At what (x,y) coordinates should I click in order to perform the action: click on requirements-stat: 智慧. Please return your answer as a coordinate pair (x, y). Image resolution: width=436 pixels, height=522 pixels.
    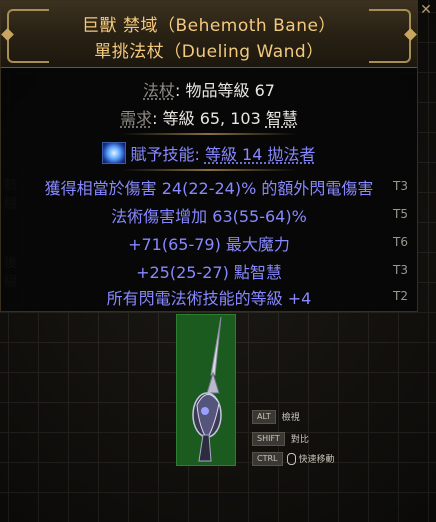
    Looking at the image, I should click on (281, 118).